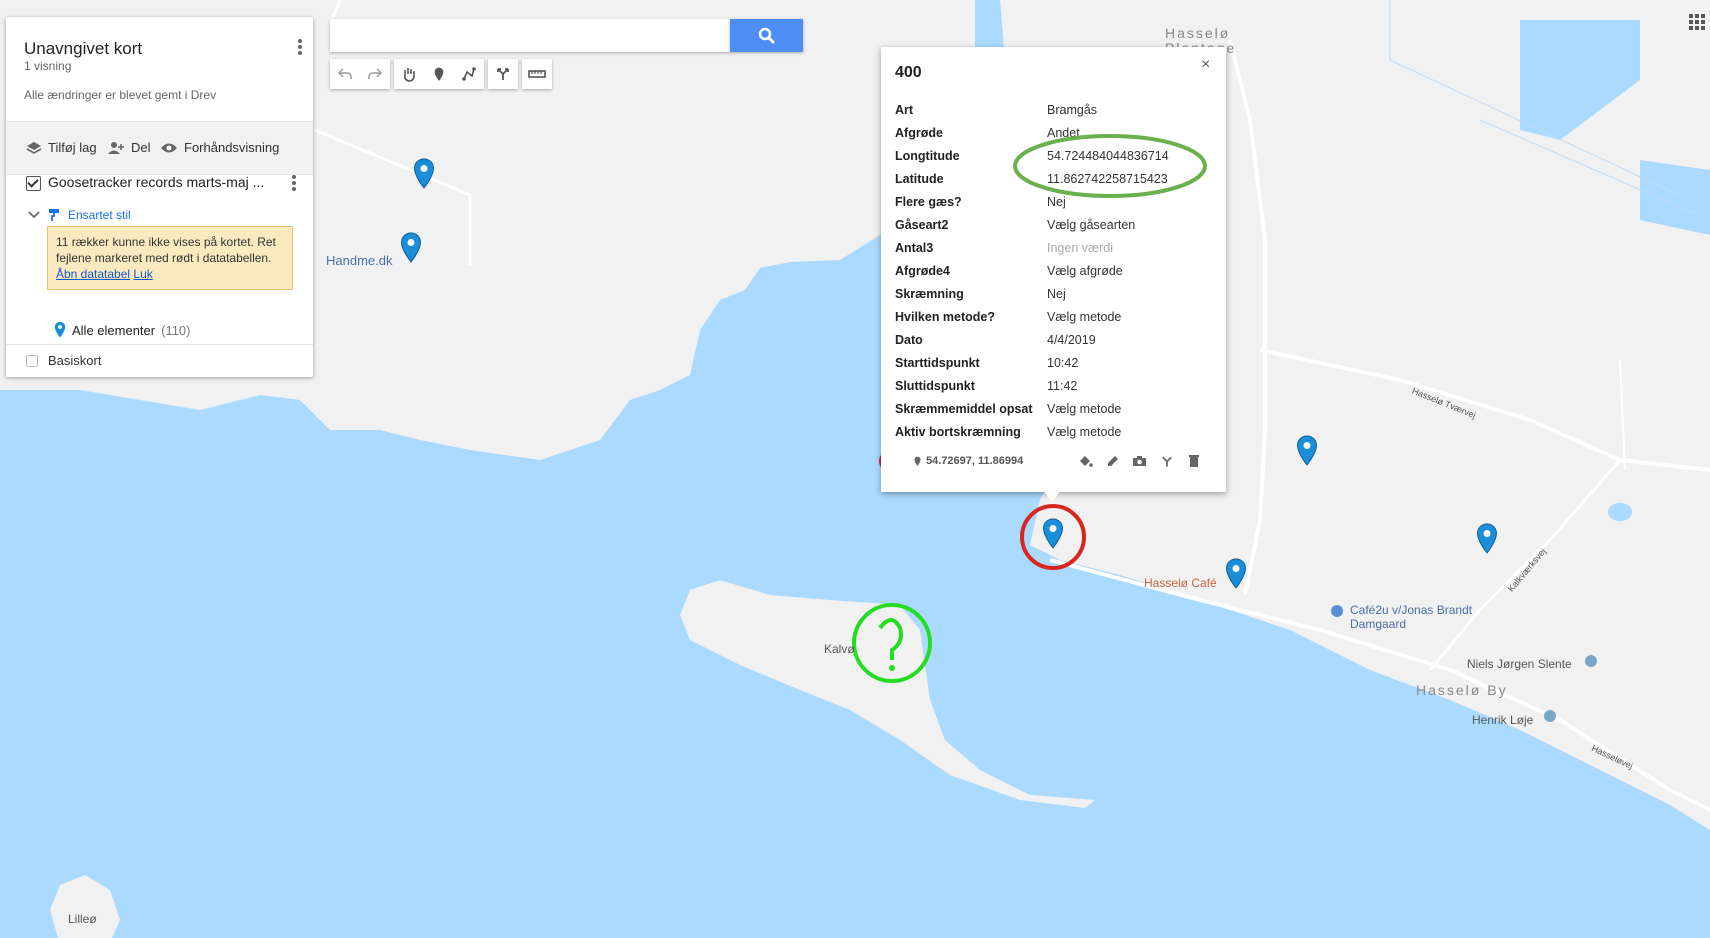  What do you see at coordinates (439, 74) in the screenshot?
I see `add-marker-icon` at bounding box center [439, 74].